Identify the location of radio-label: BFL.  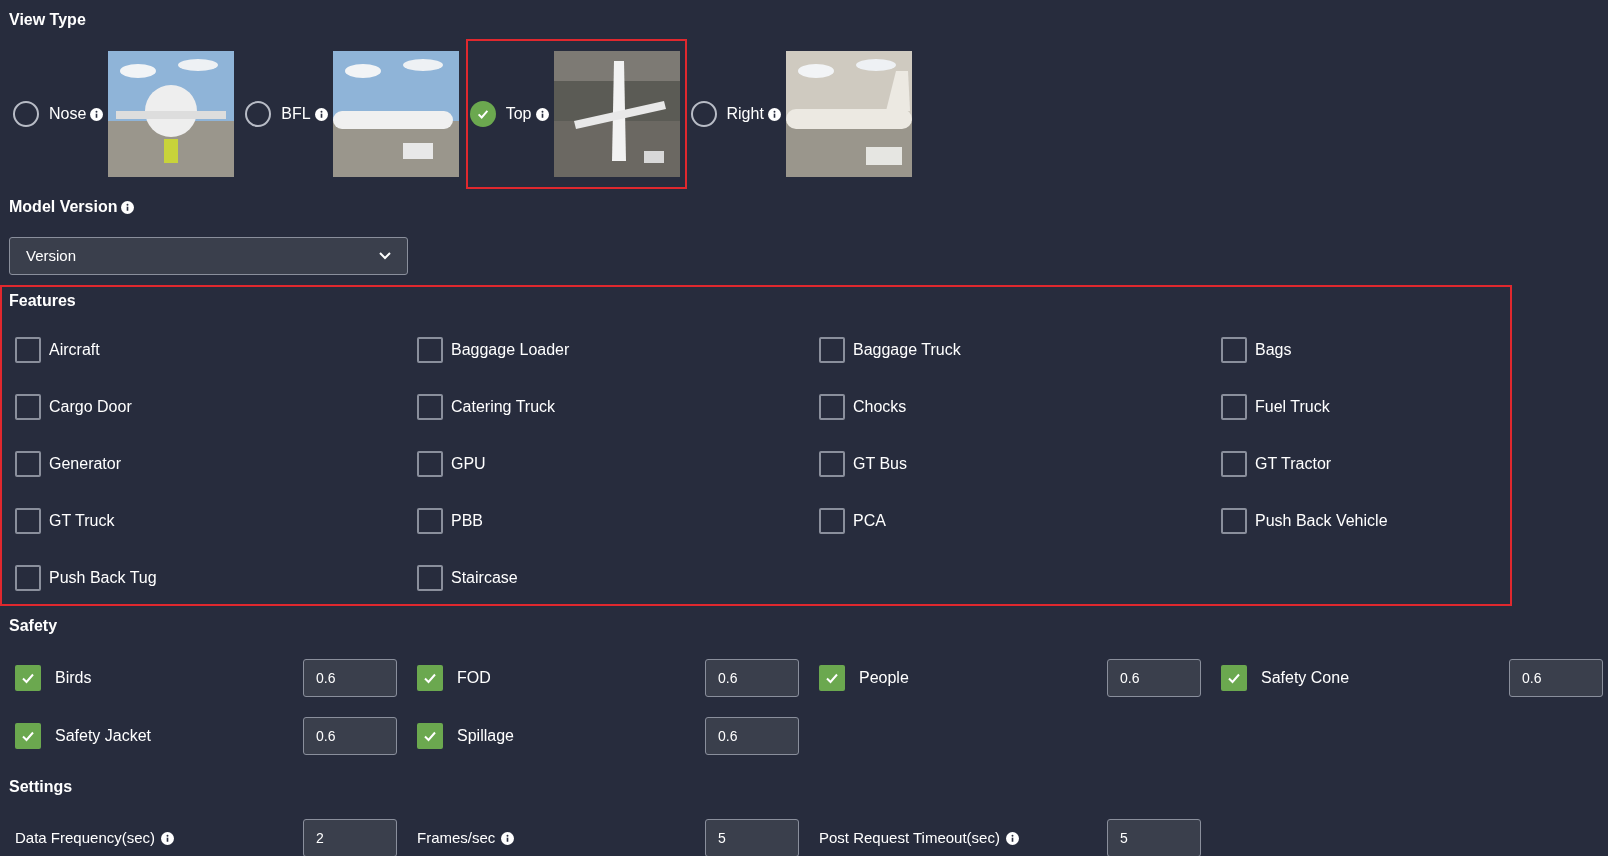
(296, 114).